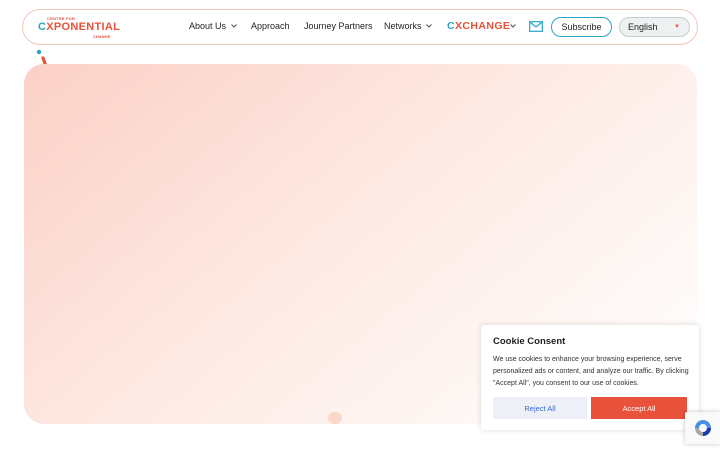 This screenshot has height=450, width=720. What do you see at coordinates (335, 418) in the screenshot?
I see `carousel-dot` at bounding box center [335, 418].